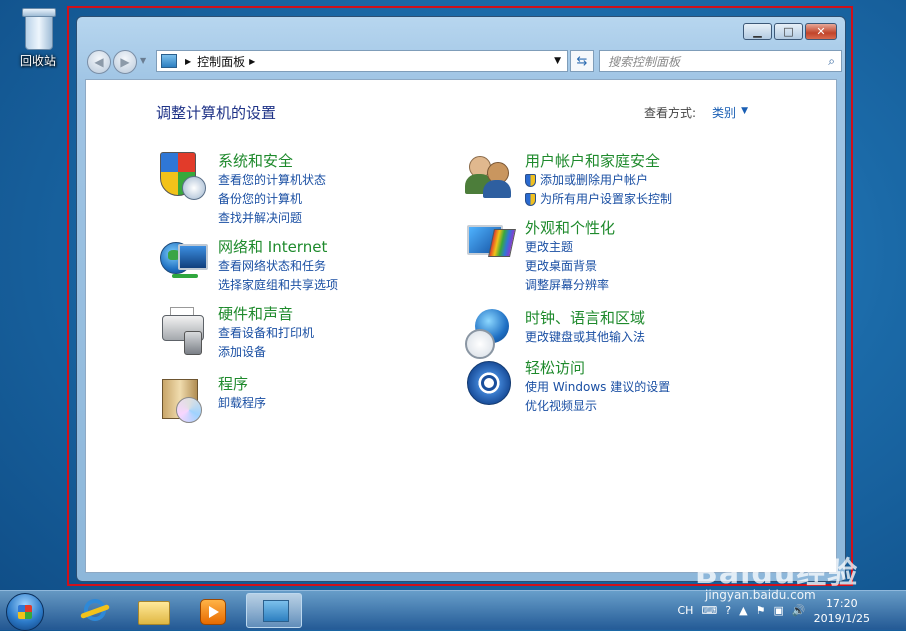 The image size is (906, 631). Describe the element at coordinates (183, 177) in the screenshot. I see `security-shield-icon` at that location.